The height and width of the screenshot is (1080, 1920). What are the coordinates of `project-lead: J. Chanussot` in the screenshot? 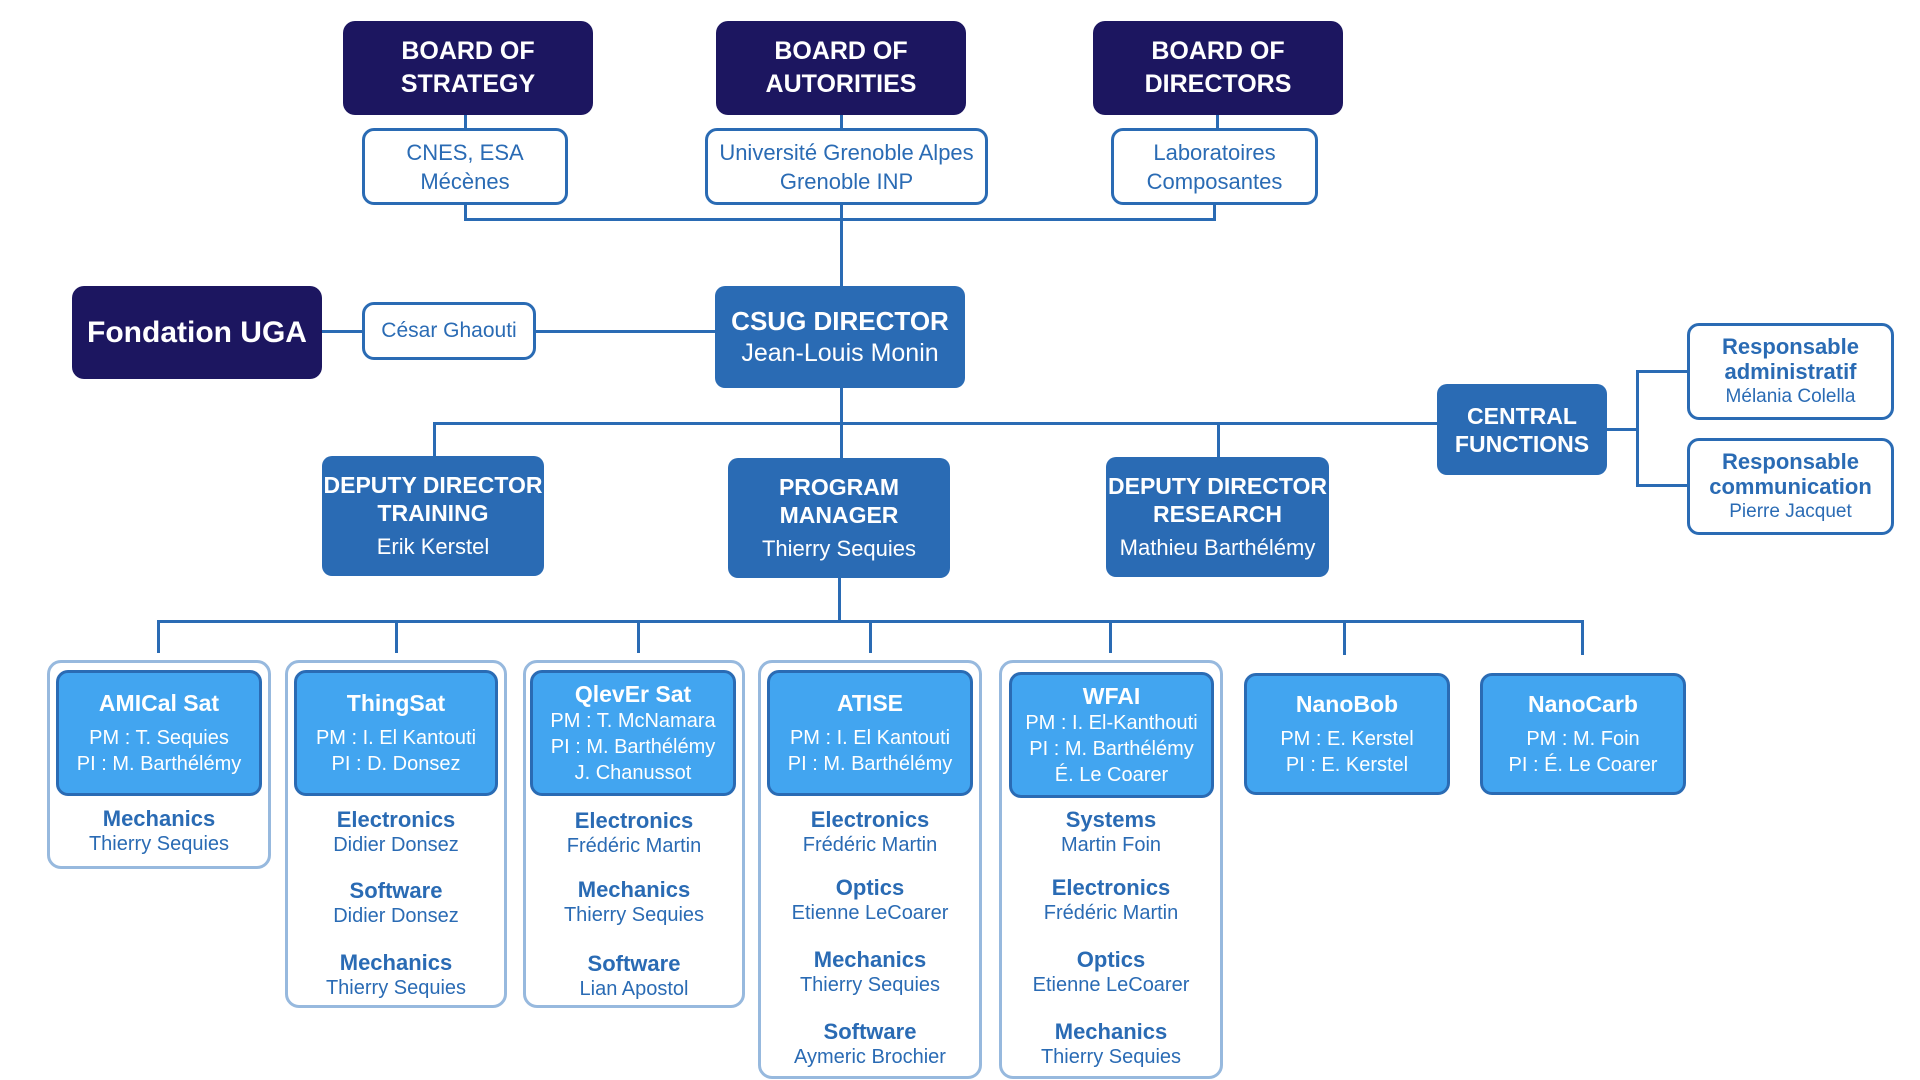 It's located at (633, 773).